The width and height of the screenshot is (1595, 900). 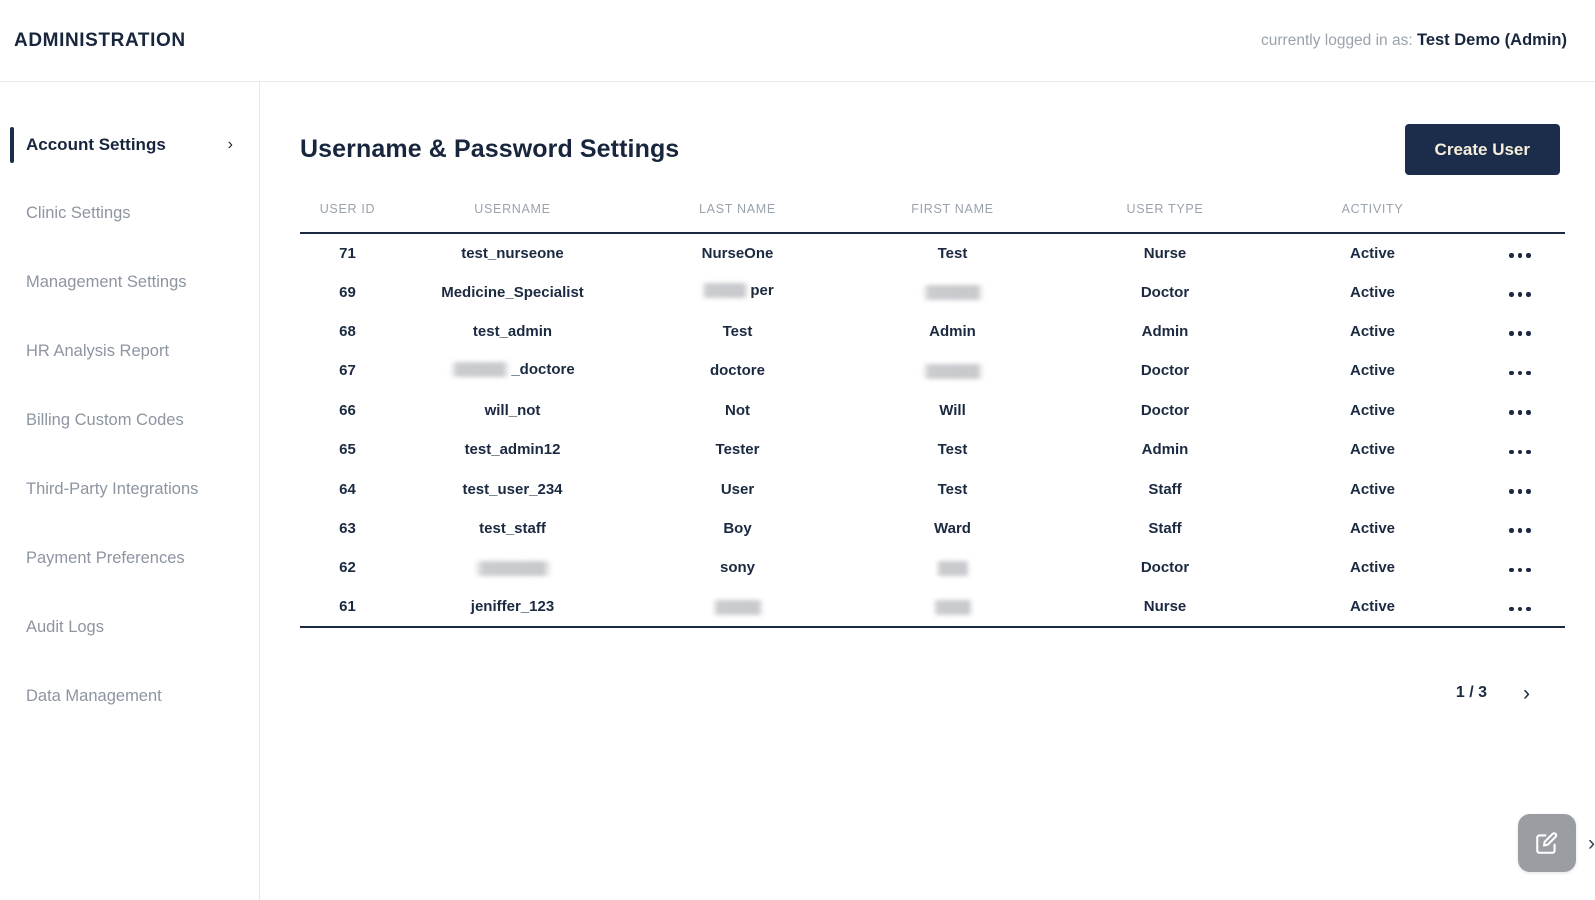 I want to click on cell-username-text: _doctore, so click(x=543, y=369).